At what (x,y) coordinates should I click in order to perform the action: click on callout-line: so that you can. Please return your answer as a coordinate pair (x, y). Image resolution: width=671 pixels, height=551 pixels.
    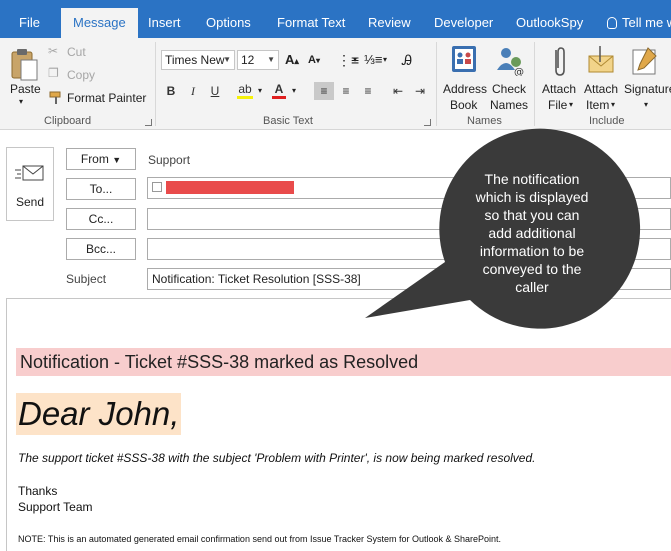
    Looking at the image, I should click on (532, 215).